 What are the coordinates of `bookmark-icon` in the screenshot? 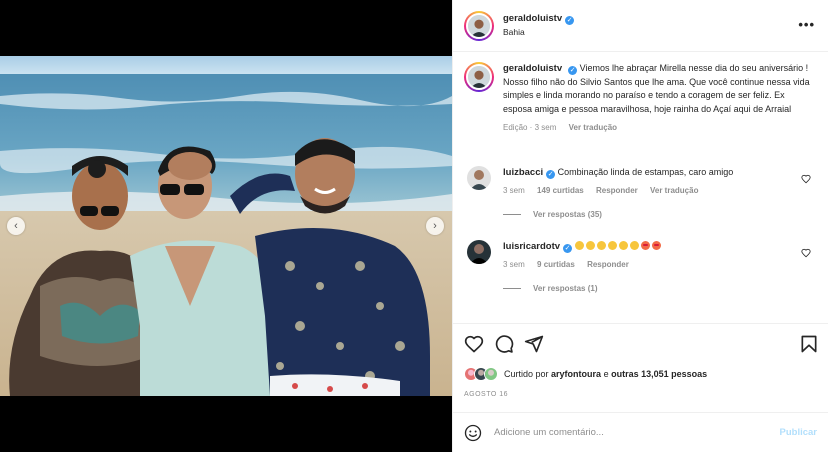 It's located at (809, 344).